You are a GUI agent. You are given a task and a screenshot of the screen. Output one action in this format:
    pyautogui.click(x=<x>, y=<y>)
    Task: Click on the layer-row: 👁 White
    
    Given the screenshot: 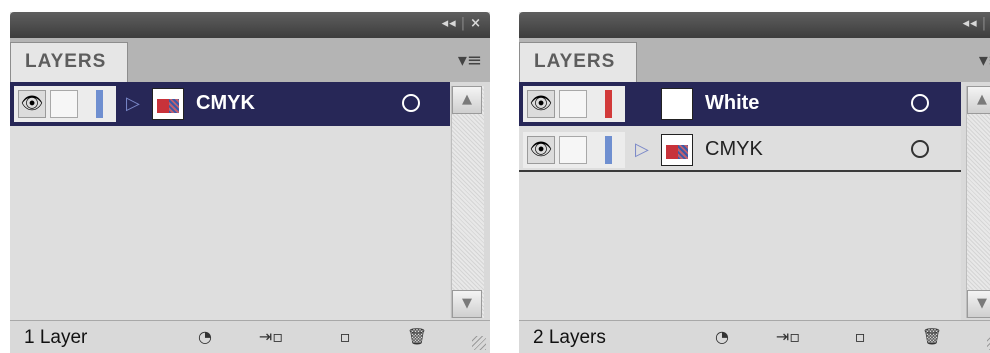 What is the action you would take?
    pyautogui.click(x=740, y=104)
    